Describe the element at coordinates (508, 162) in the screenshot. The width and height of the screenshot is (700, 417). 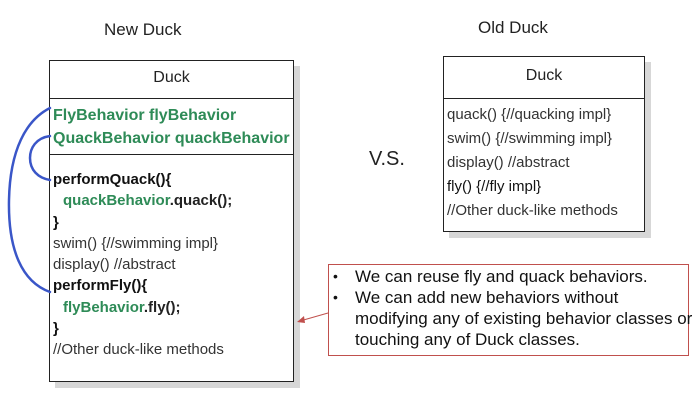
I see `old-display-method: display() //abstract` at that location.